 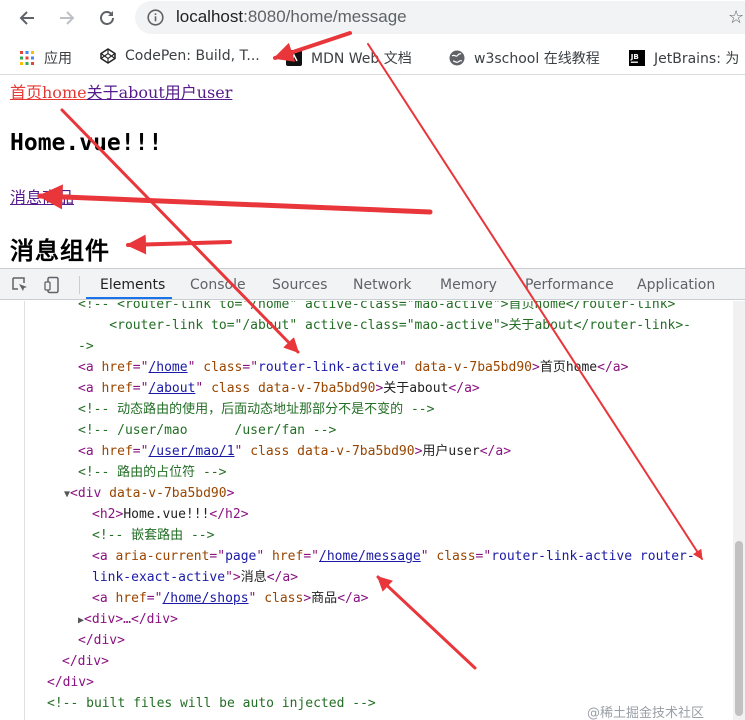 What do you see at coordinates (294, 58) in the screenshot?
I see `mdn-icon` at bounding box center [294, 58].